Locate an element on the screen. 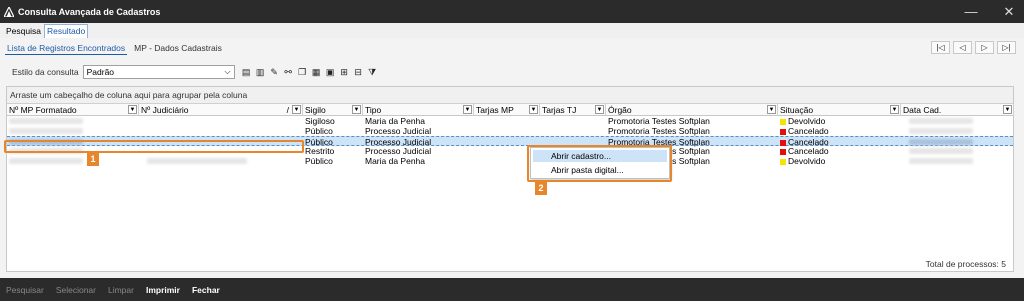  column-header-tarjas-mp: Tarjas MP ▼ is located at coordinates (507, 110).